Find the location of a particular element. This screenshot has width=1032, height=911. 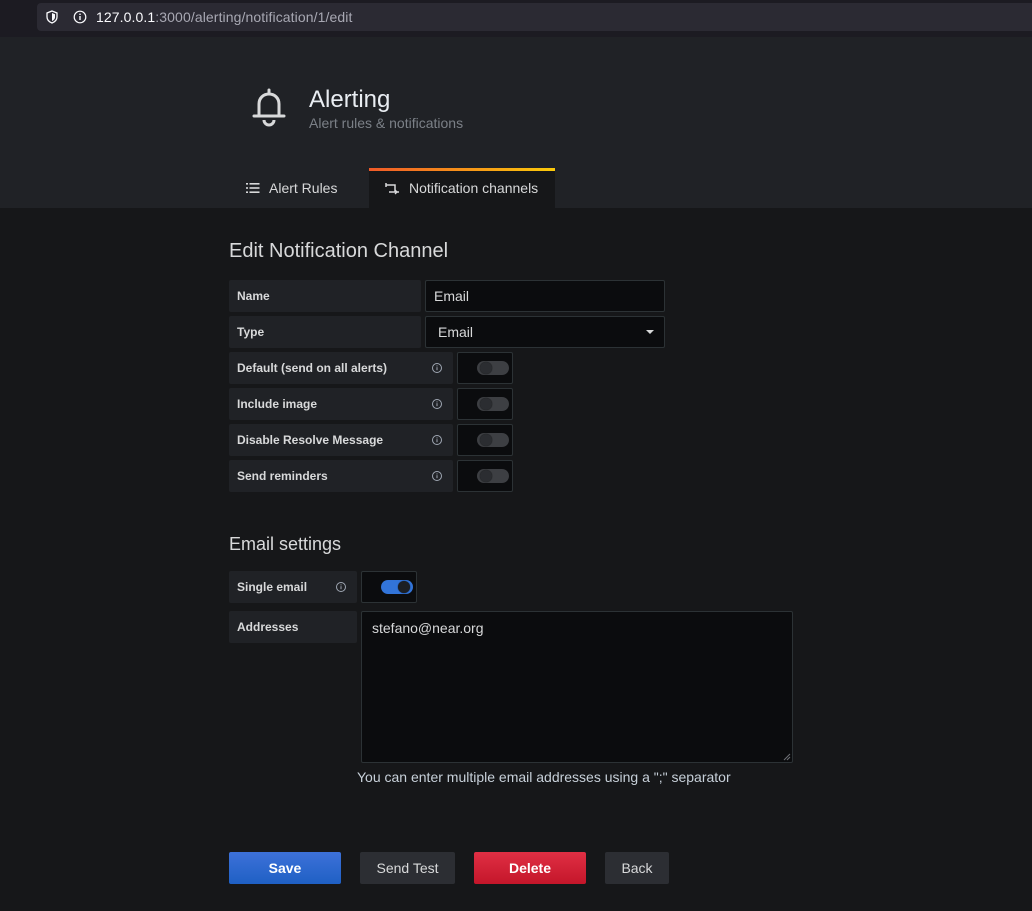

single-email-switch is located at coordinates (389, 587).